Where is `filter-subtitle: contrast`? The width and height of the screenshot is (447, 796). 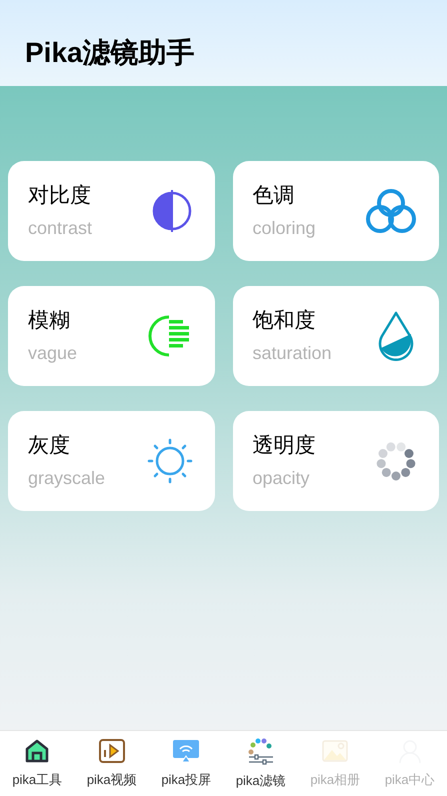
filter-subtitle: contrast is located at coordinates (60, 228).